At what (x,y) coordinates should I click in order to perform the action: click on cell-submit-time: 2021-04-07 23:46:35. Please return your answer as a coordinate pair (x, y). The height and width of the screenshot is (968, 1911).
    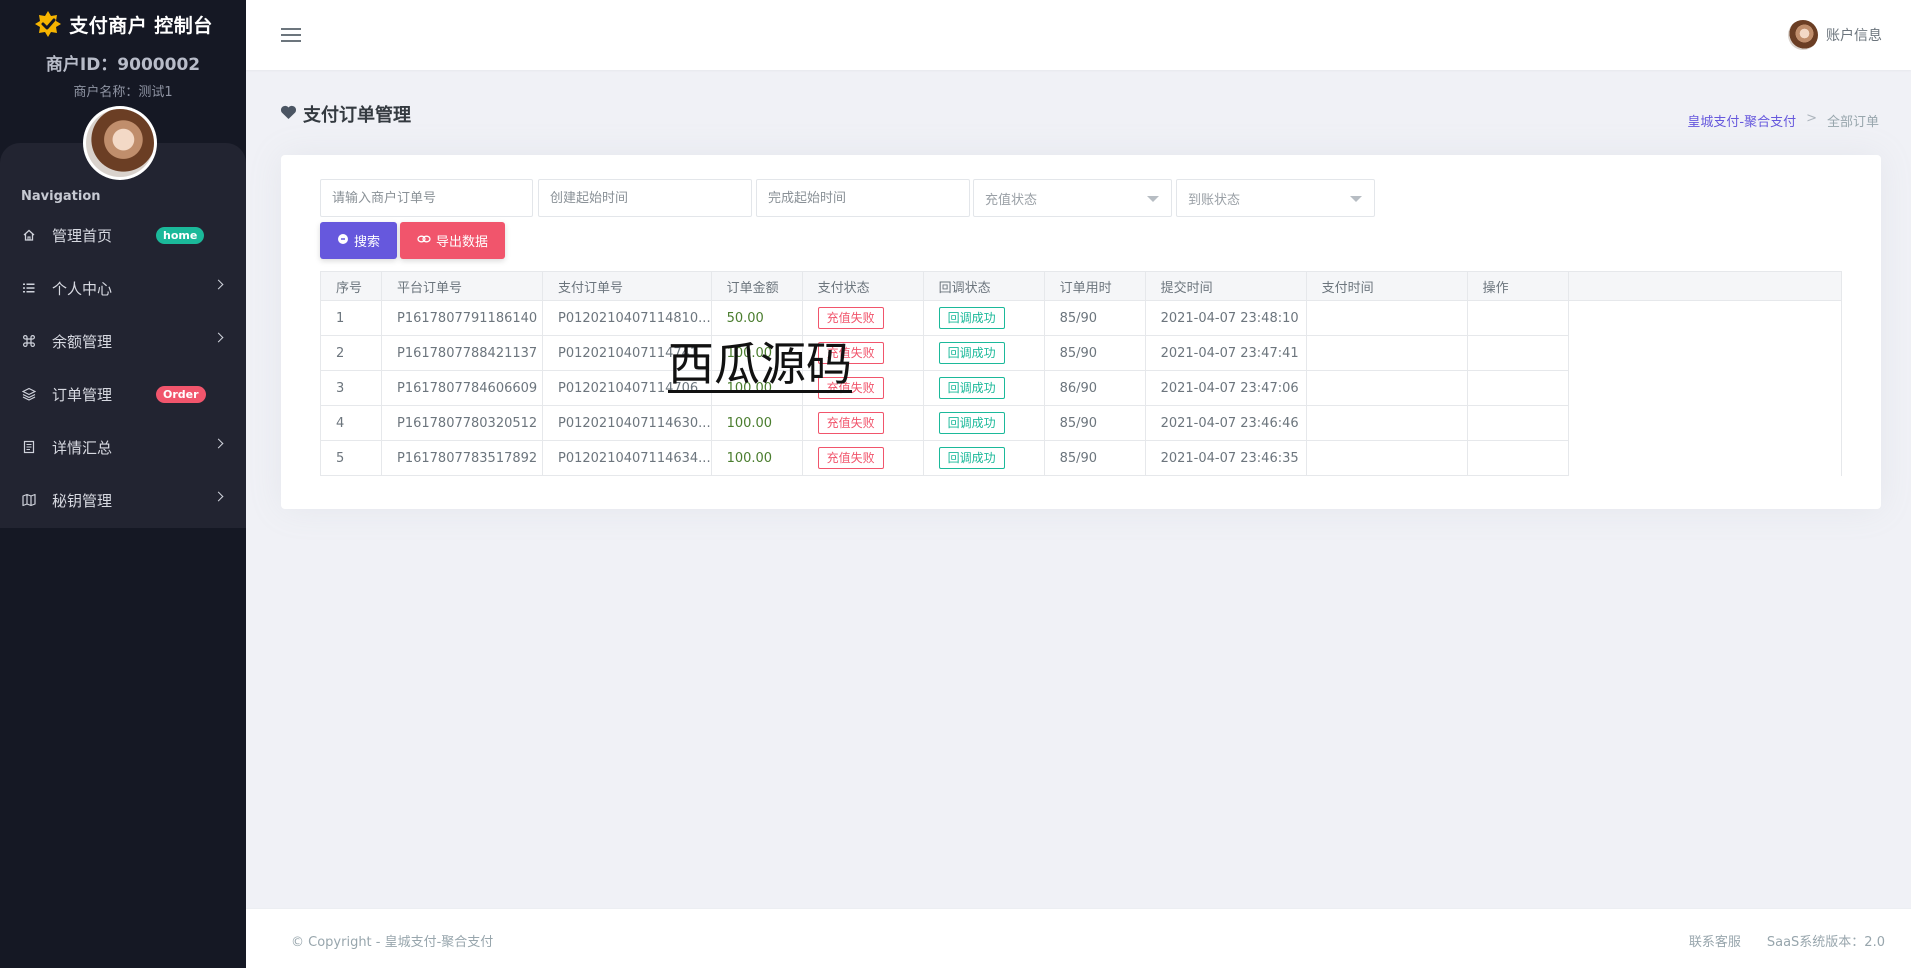
    Looking at the image, I should click on (1225, 458).